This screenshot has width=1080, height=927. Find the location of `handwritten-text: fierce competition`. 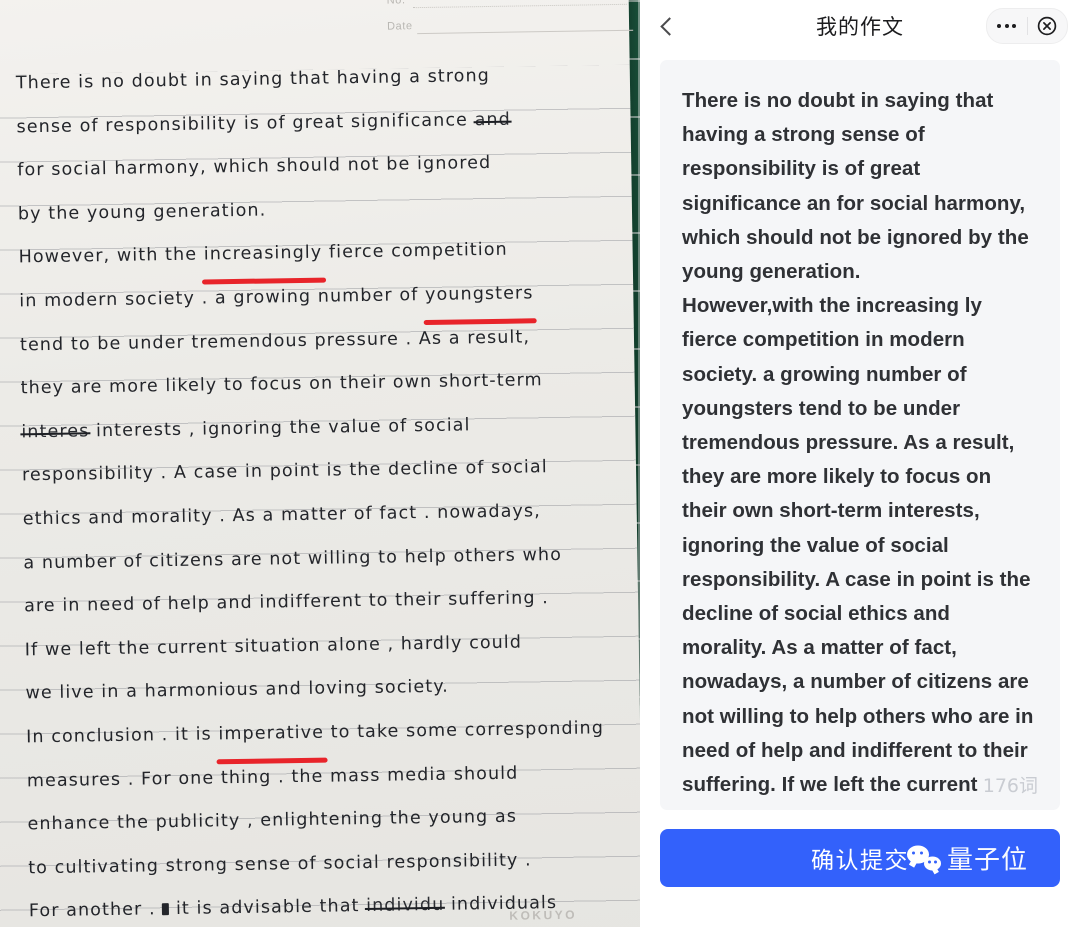

handwritten-text: fierce competition is located at coordinates (415, 251).